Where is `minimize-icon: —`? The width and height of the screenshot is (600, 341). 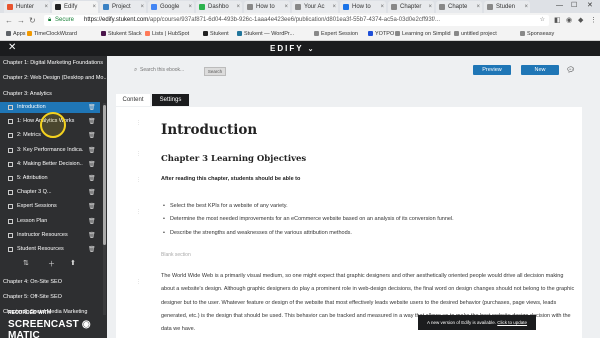 minimize-icon: — is located at coordinates (559, 6).